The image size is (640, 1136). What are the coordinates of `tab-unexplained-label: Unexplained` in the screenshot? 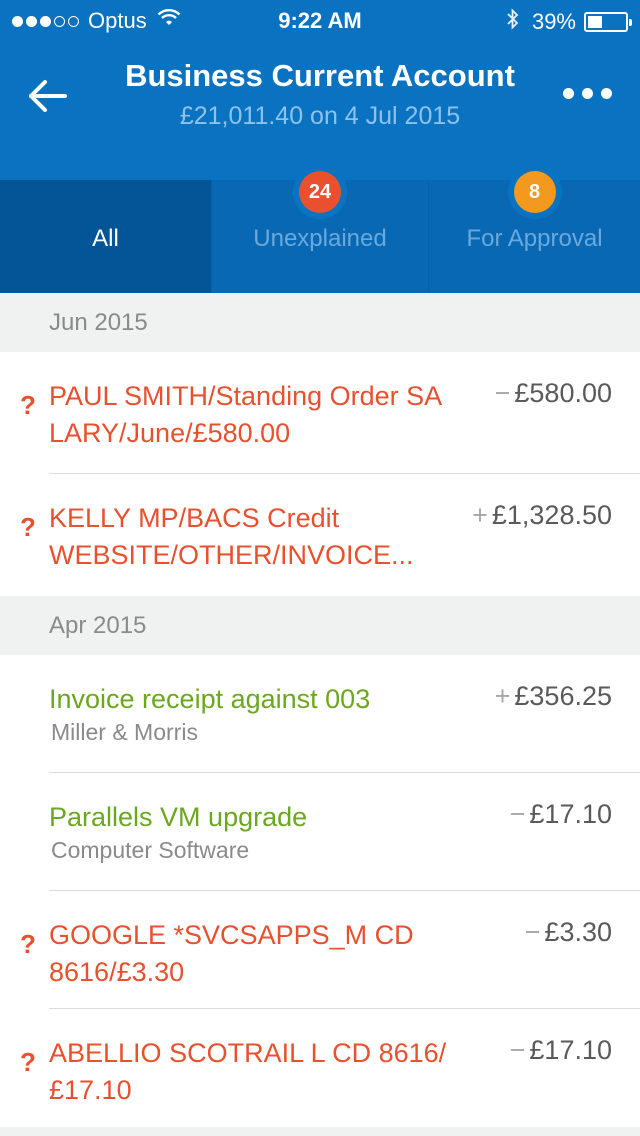 It's located at (320, 238).